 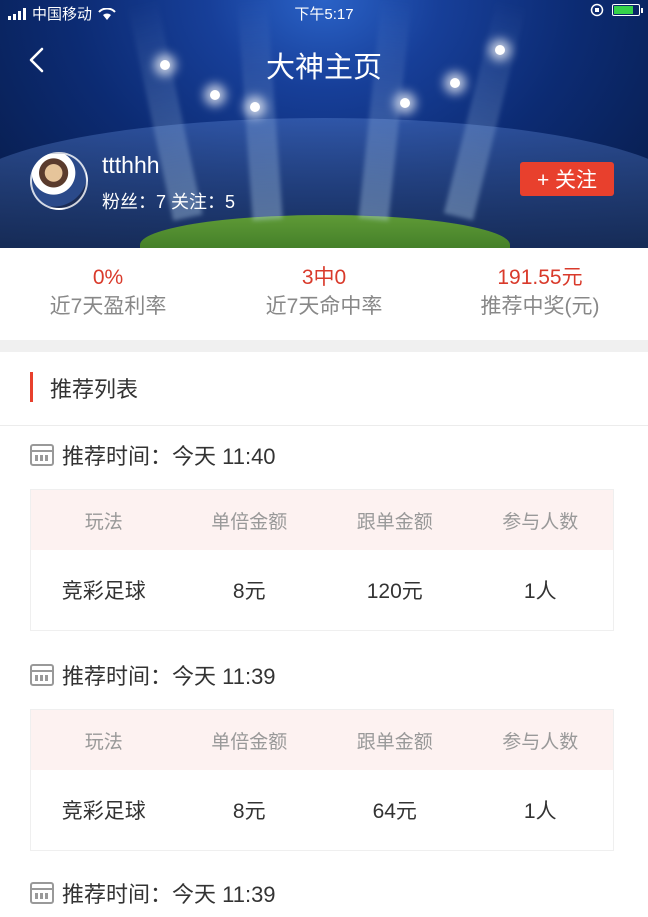 I want to click on username: ttthhh, so click(x=131, y=165).